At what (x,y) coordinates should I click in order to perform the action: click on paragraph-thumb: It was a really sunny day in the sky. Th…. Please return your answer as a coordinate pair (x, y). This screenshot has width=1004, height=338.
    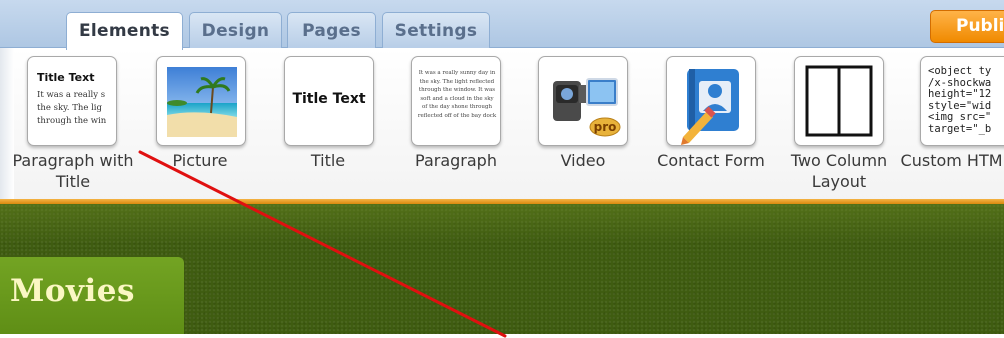
    Looking at the image, I should click on (456, 101).